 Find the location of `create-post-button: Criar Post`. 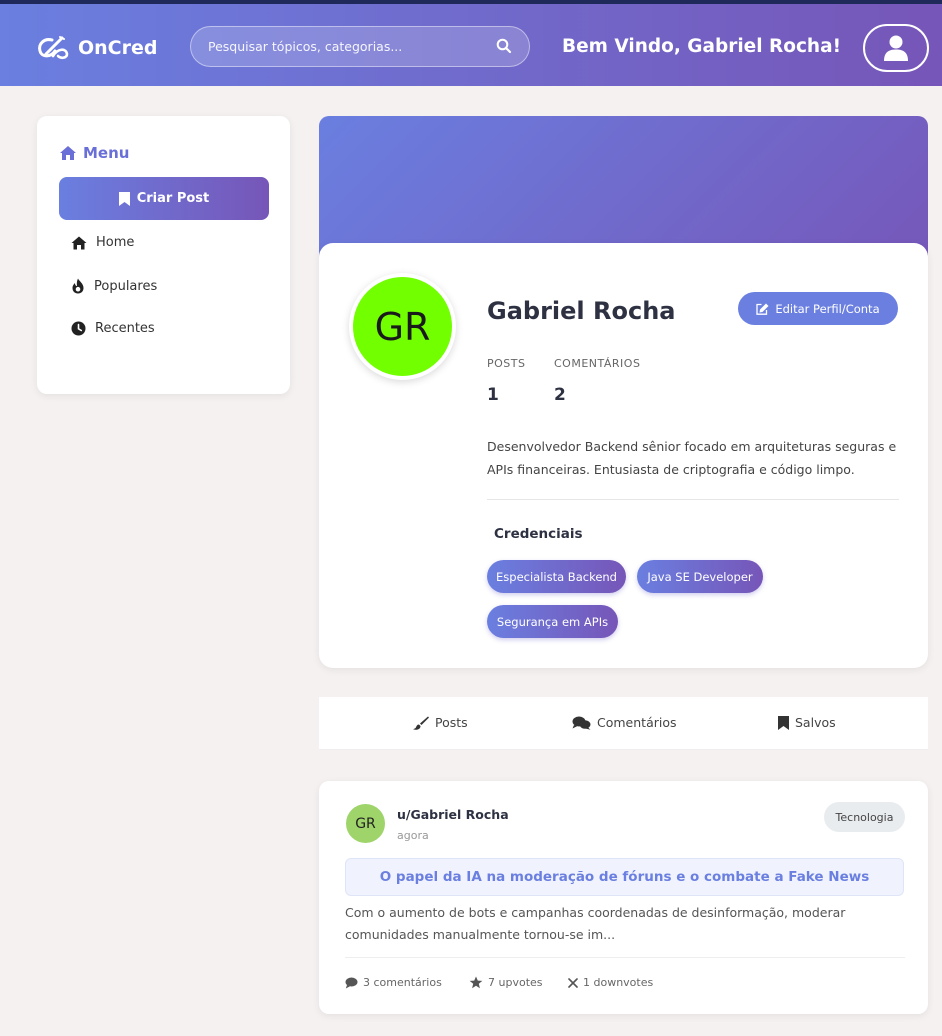

create-post-button: Criar Post is located at coordinates (164, 198).